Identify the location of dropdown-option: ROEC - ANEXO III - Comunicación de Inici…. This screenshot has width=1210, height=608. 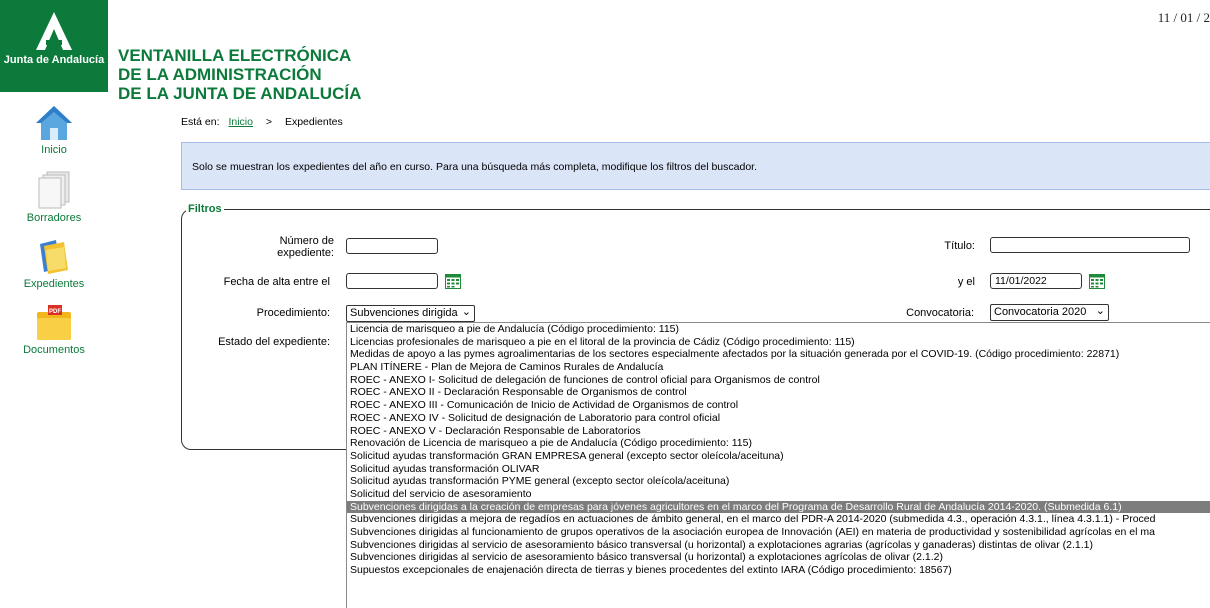
(778, 405).